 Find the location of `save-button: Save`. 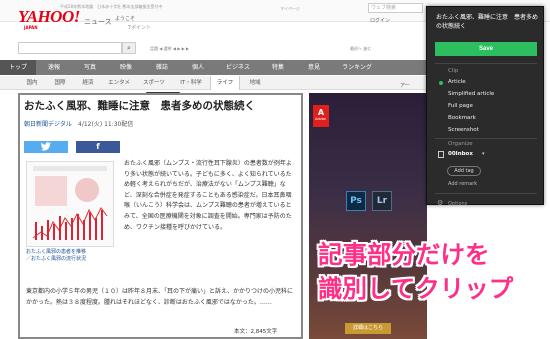

save-button: Save is located at coordinates (486, 49).